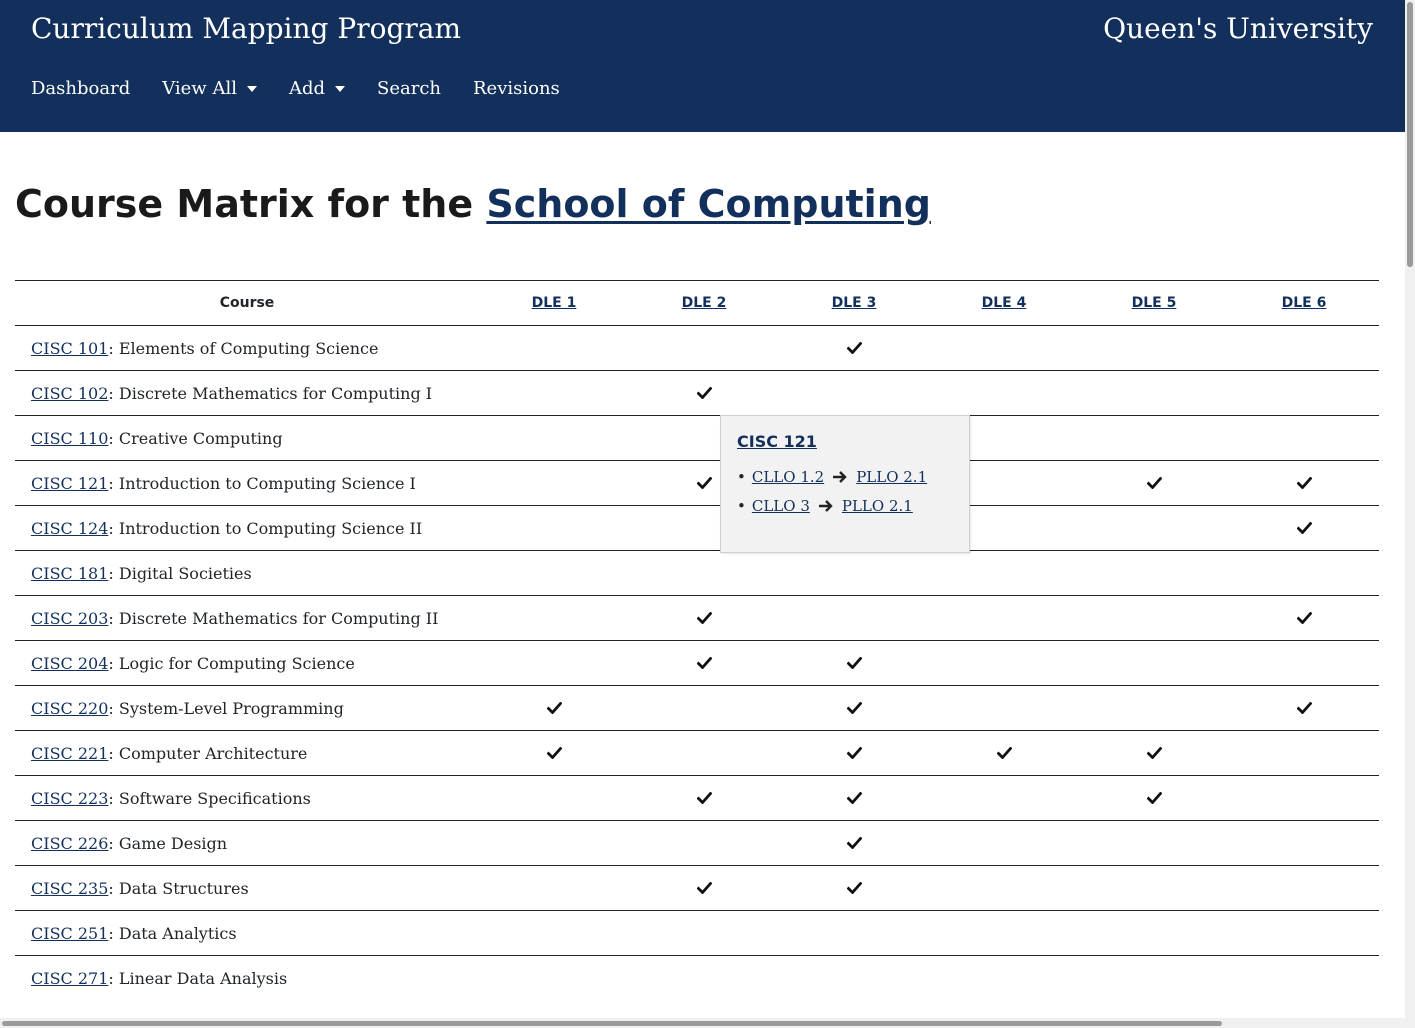 Image resolution: width=1415 pixels, height=1028 pixels. Describe the element at coordinates (840, 476) in the screenshot. I see `arrow-right-icon` at that location.